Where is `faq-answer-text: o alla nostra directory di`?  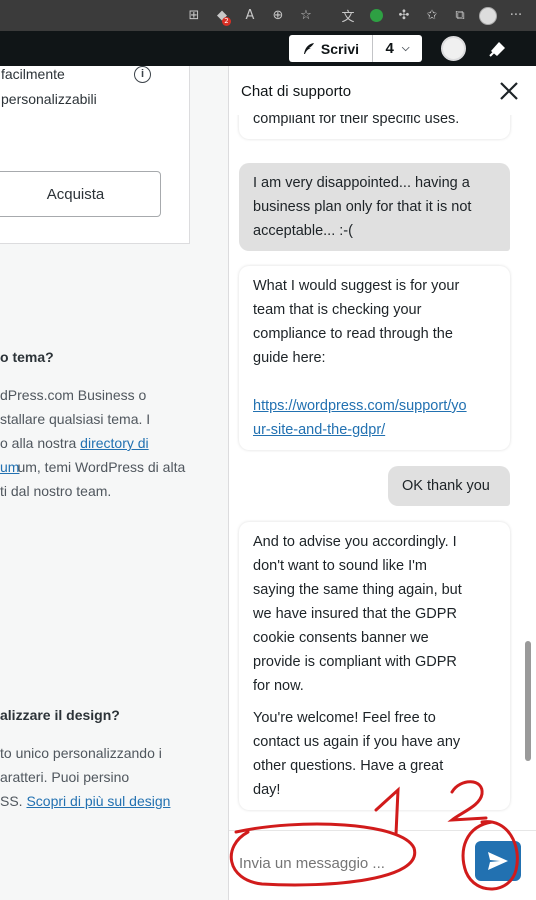 faq-answer-text: o alla nostra directory di is located at coordinates (74, 443).